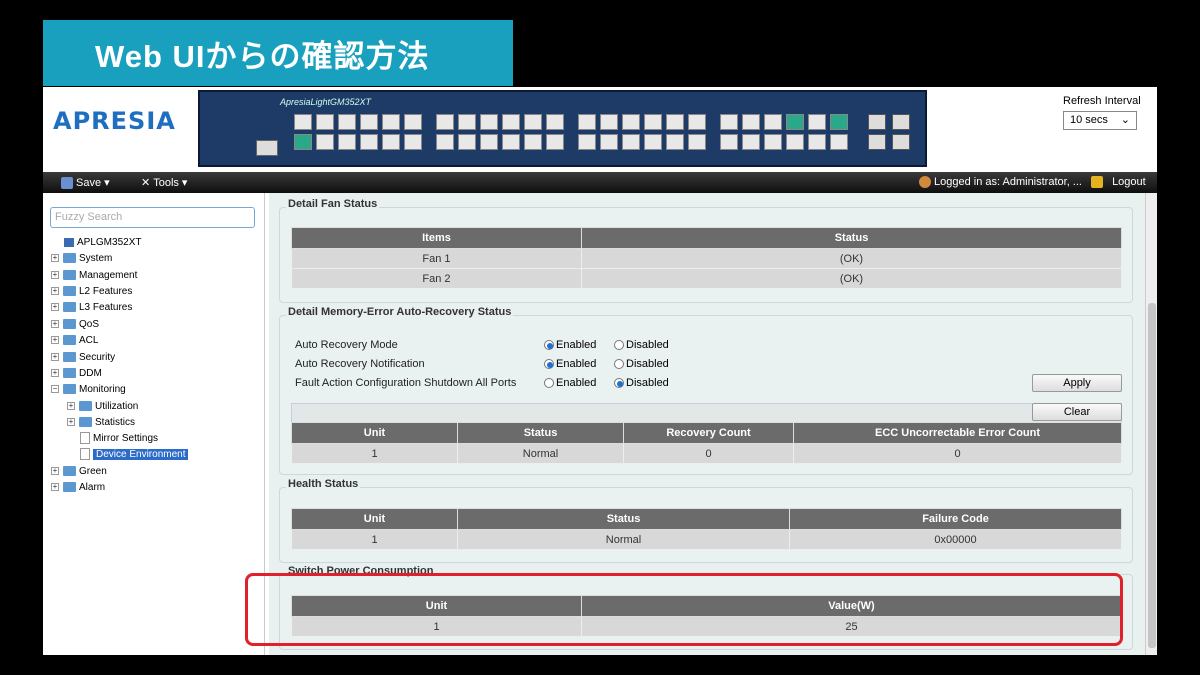  Describe the element at coordinates (69, 242) in the screenshot. I see `switch-icon` at that location.